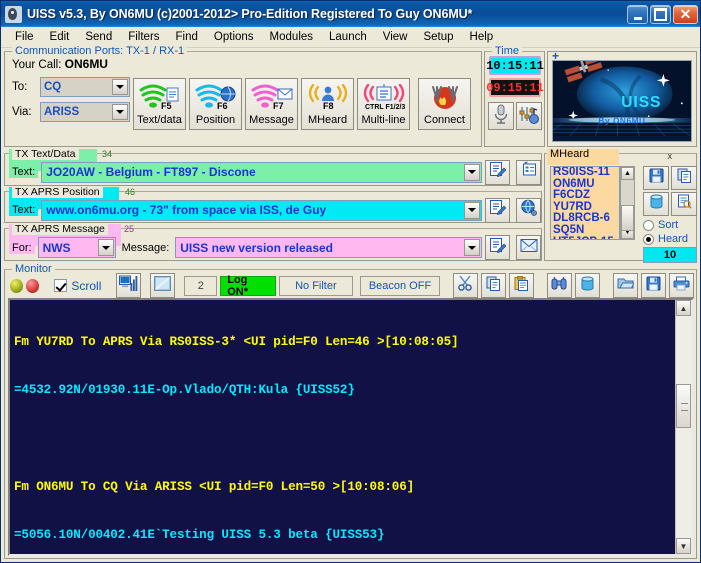 This screenshot has height=563, width=701. I want to click on menu-view: View, so click(395, 37).